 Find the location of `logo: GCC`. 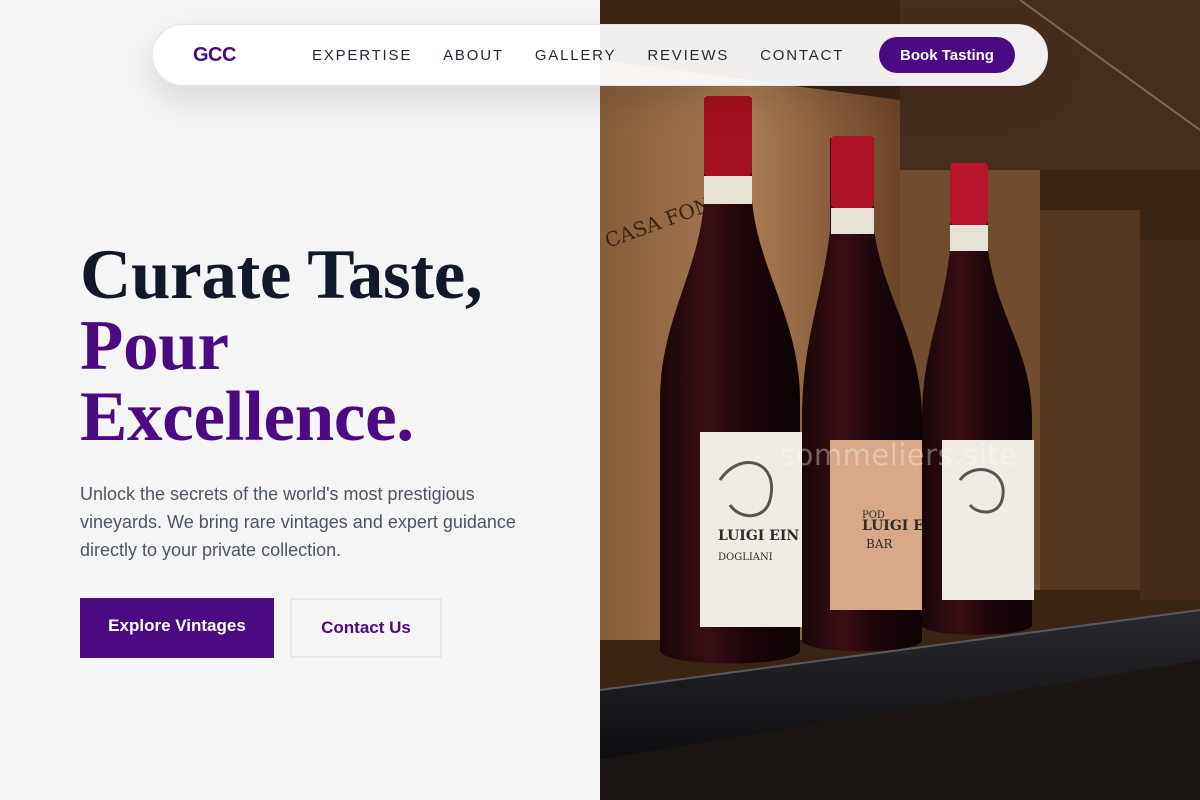

logo: GCC is located at coordinates (214, 55).